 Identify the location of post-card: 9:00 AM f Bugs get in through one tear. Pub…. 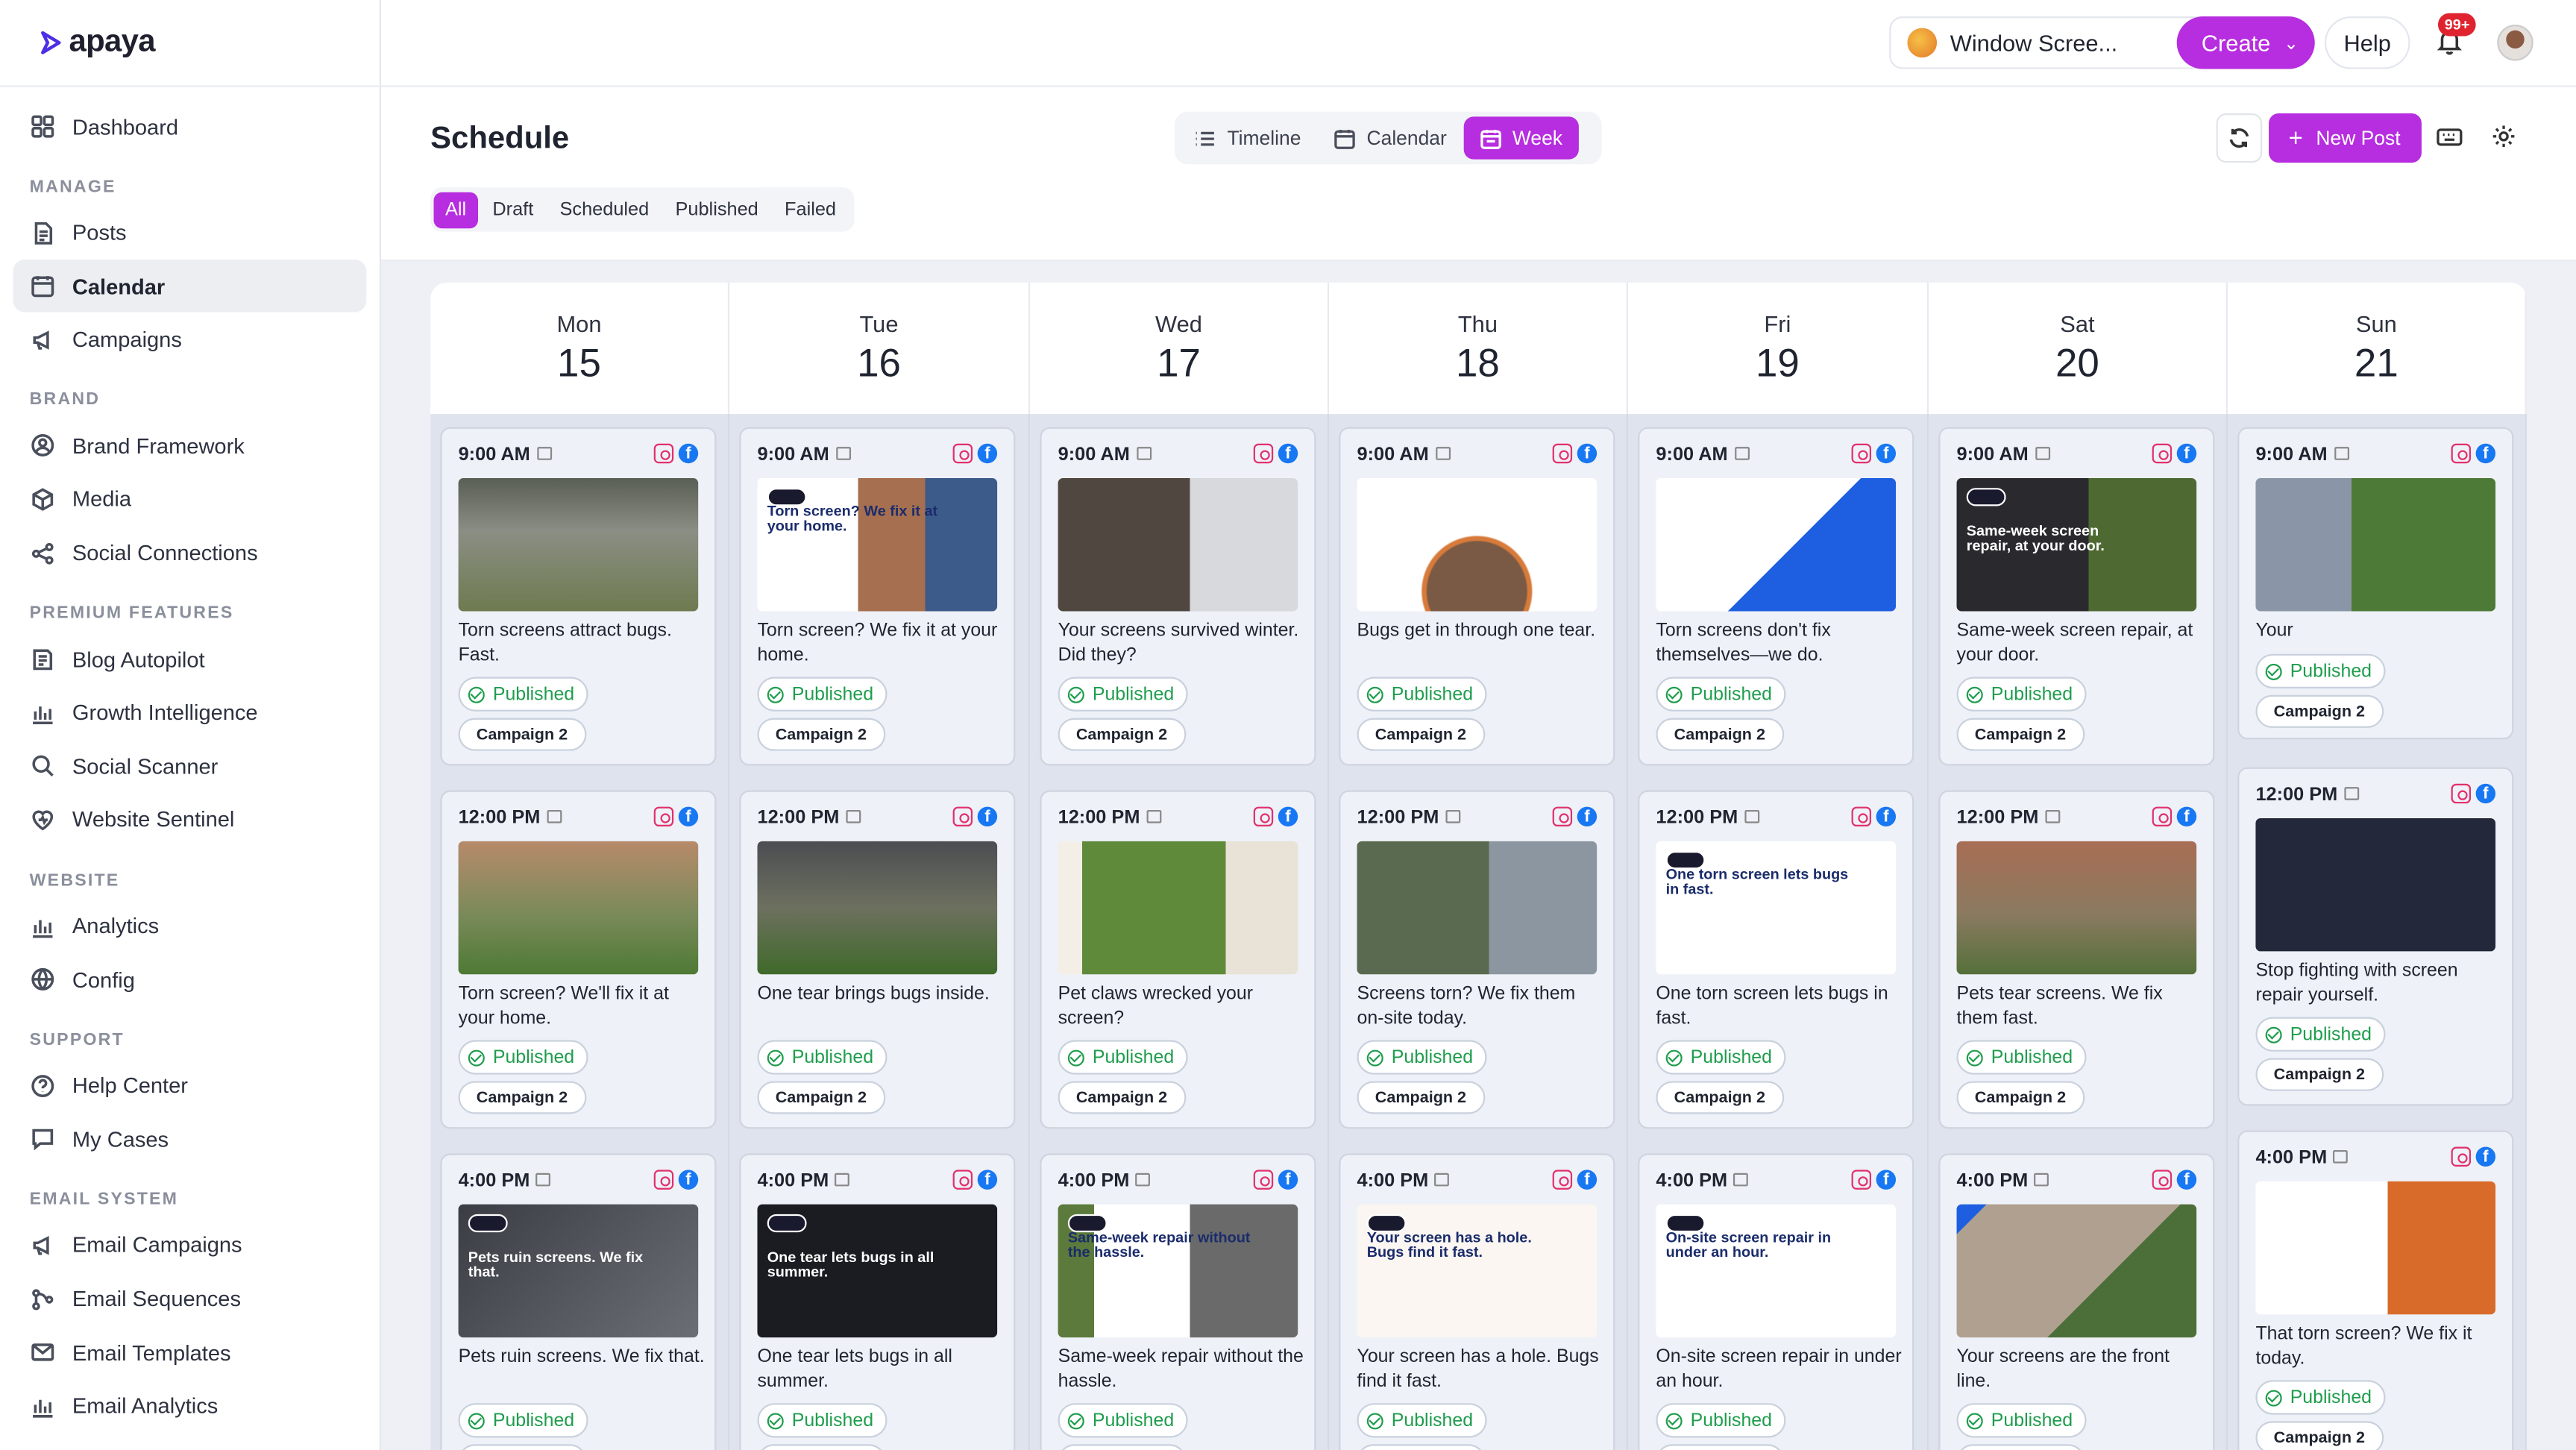
(1477, 597).